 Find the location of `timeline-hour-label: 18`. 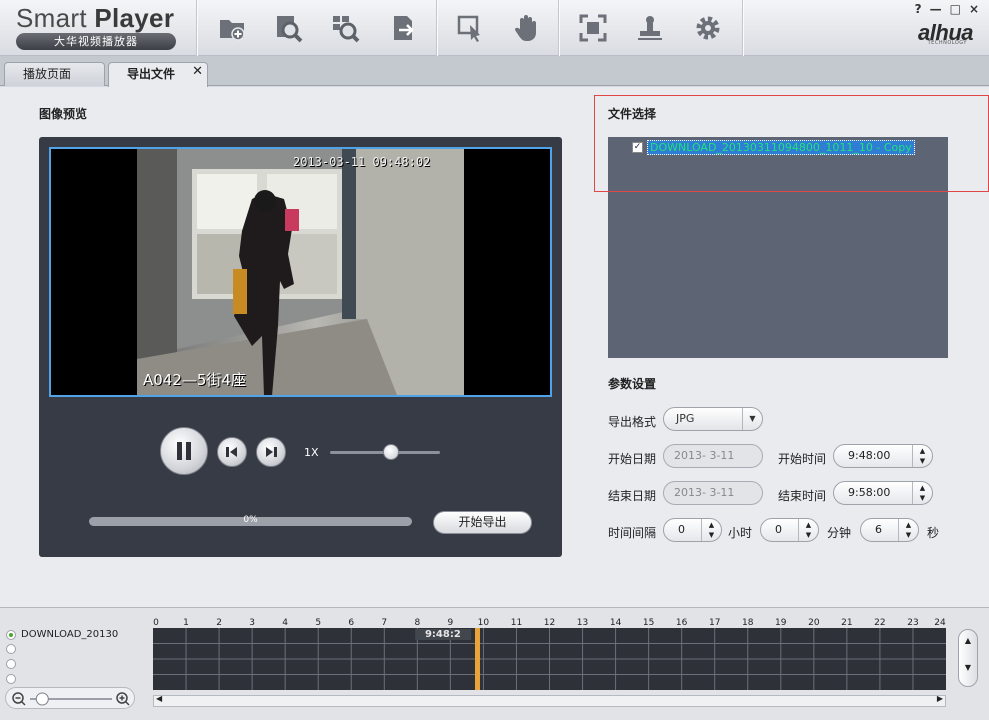

timeline-hour-label: 18 is located at coordinates (748, 623).